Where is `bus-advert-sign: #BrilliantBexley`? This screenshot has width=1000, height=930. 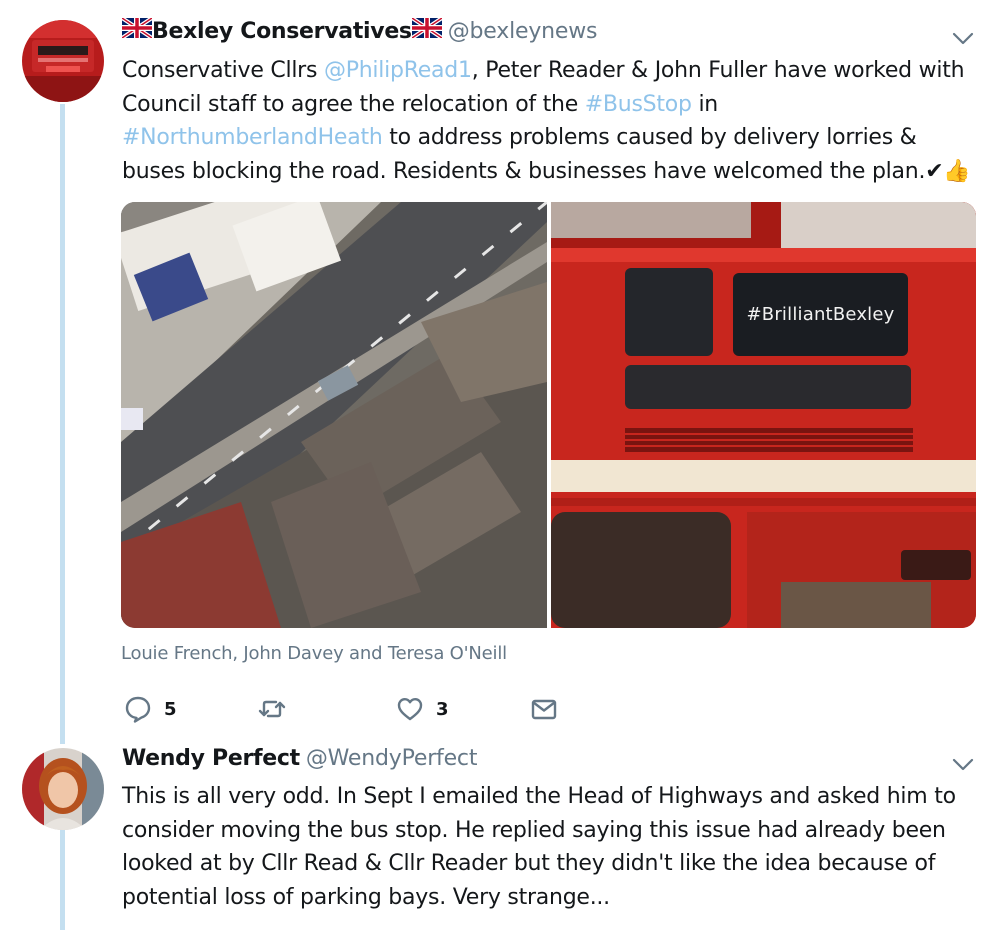
bus-advert-sign: #BrilliantBexley is located at coordinates (820, 314).